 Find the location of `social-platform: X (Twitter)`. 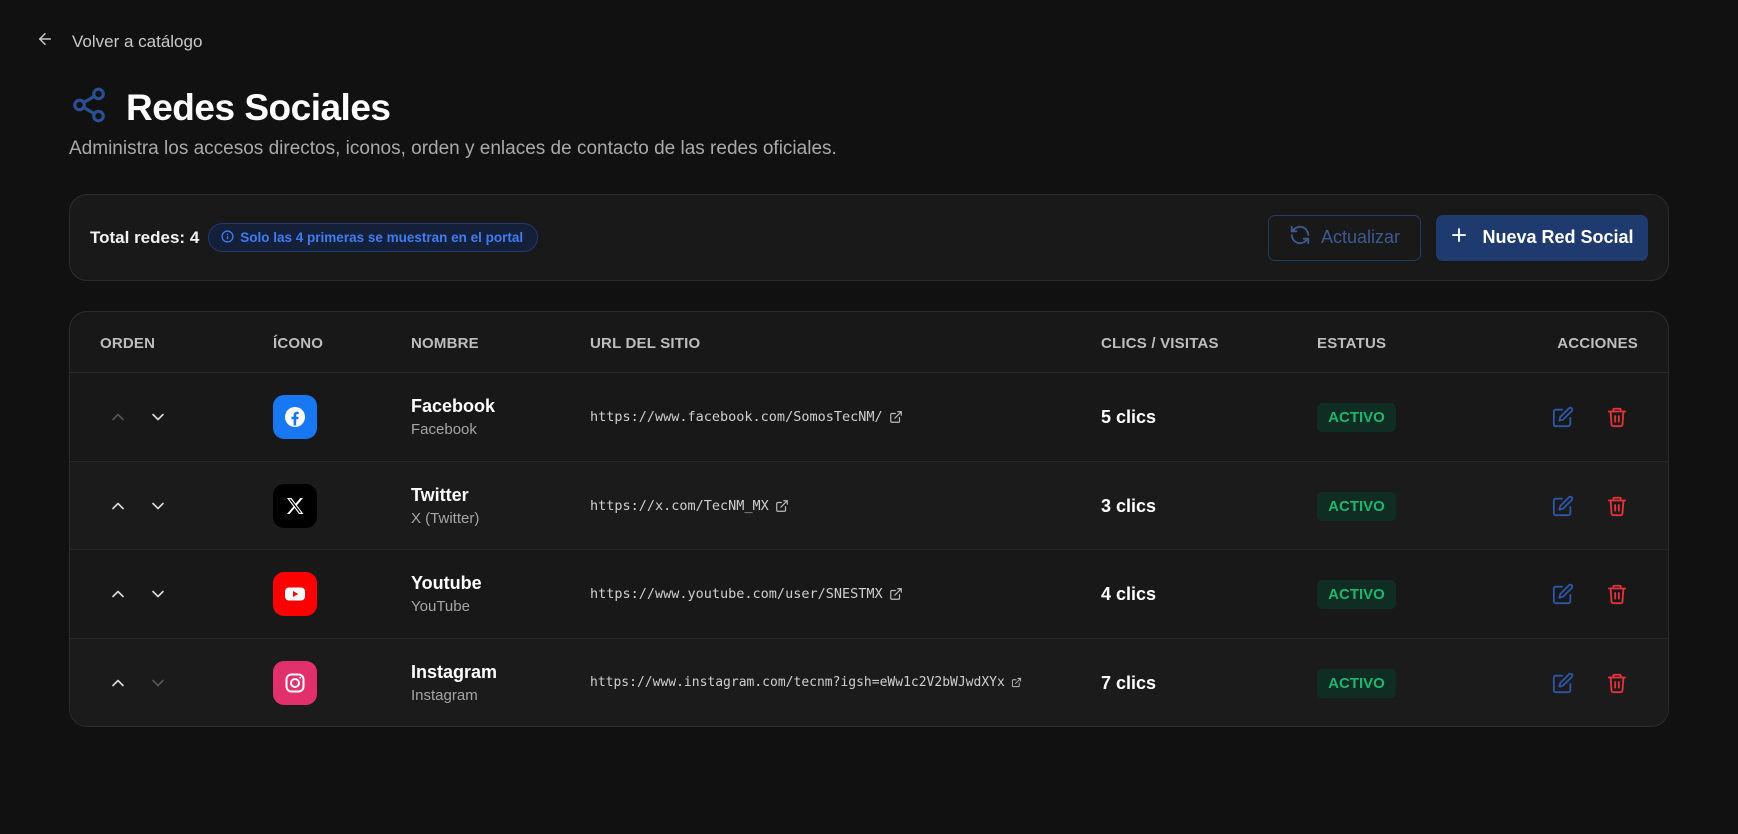

social-platform: X (Twitter) is located at coordinates (445, 518).